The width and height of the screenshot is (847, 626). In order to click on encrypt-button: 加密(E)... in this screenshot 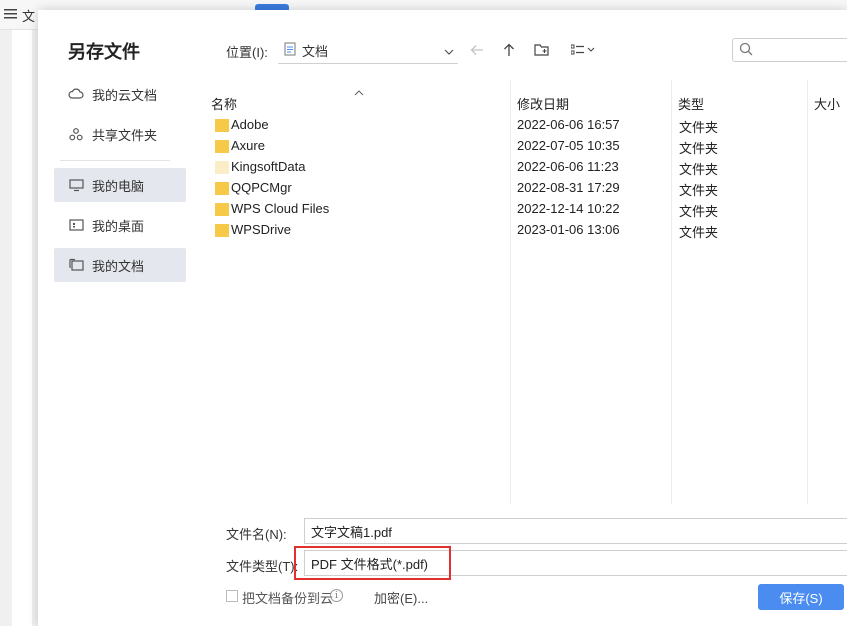, I will do `click(401, 597)`.